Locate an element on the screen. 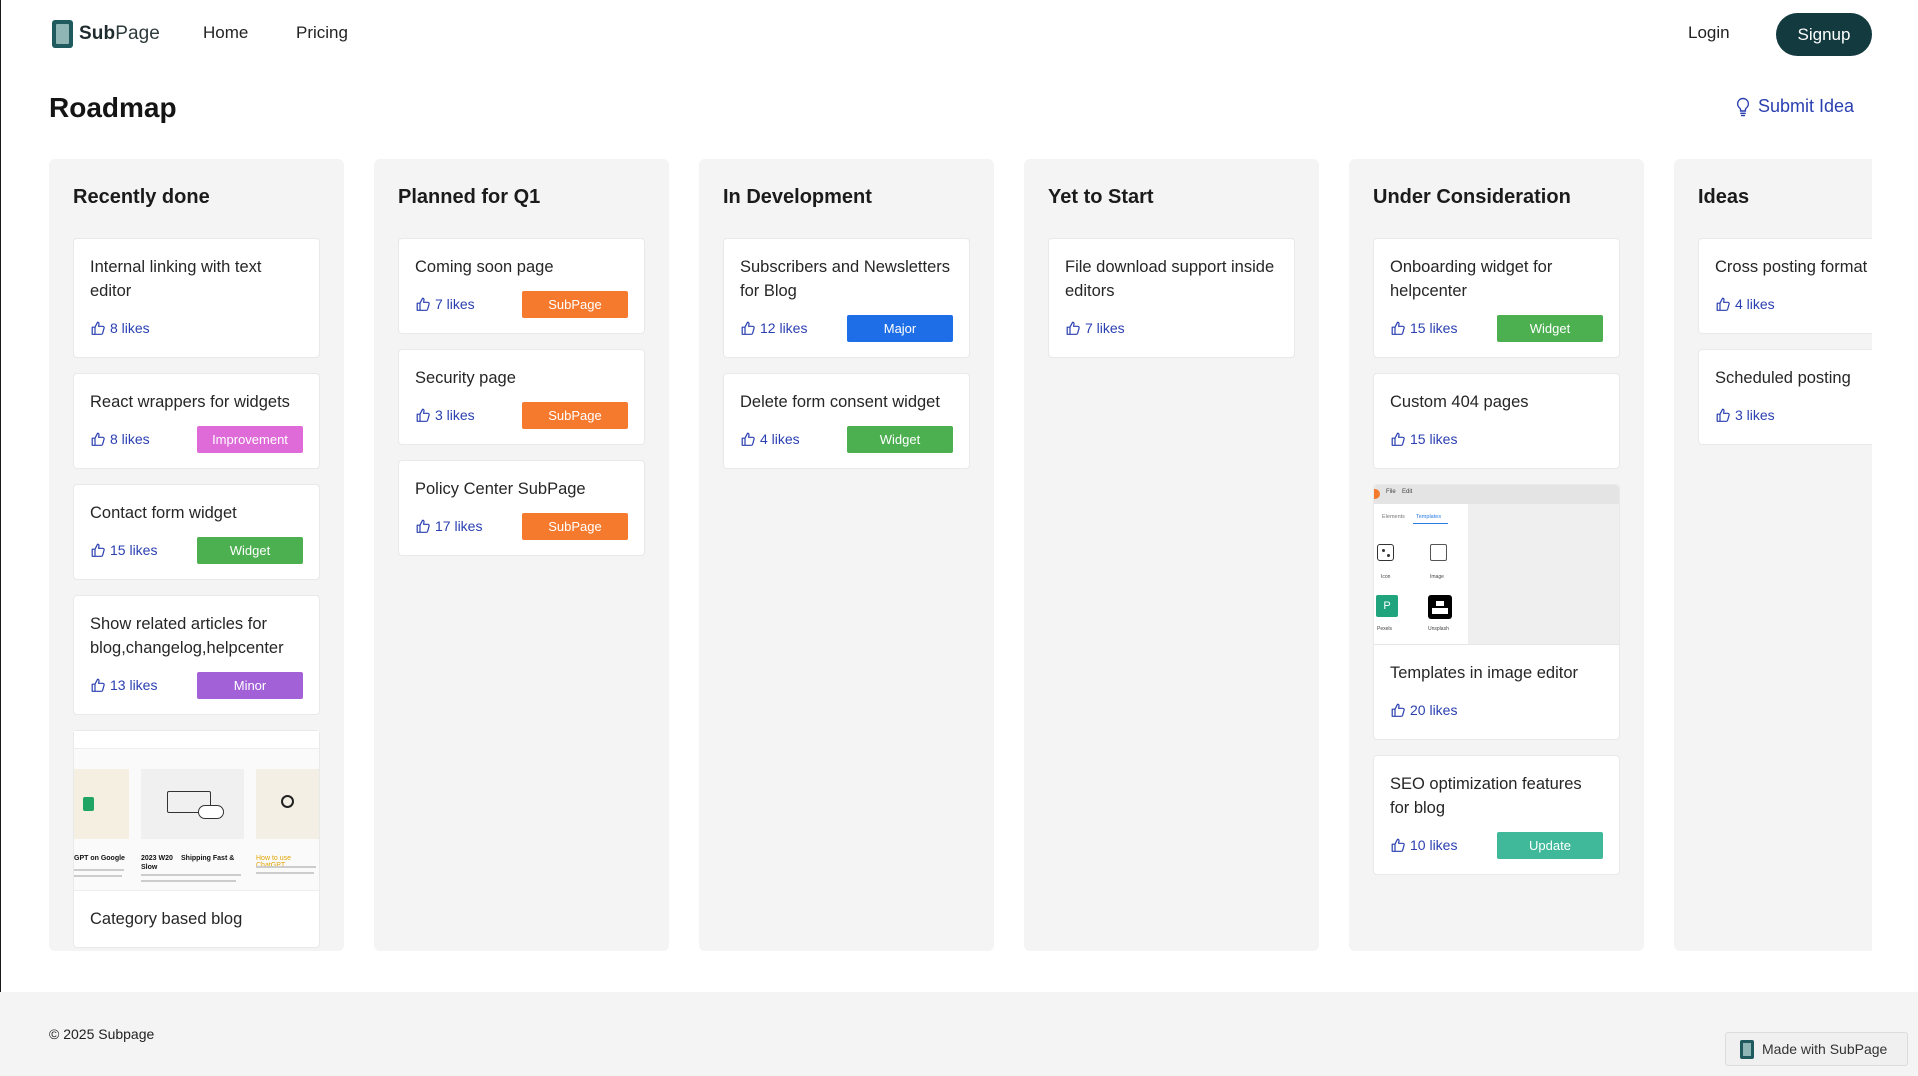 This screenshot has width=1918, height=1076. card-title: Contact form widget is located at coordinates (163, 513).